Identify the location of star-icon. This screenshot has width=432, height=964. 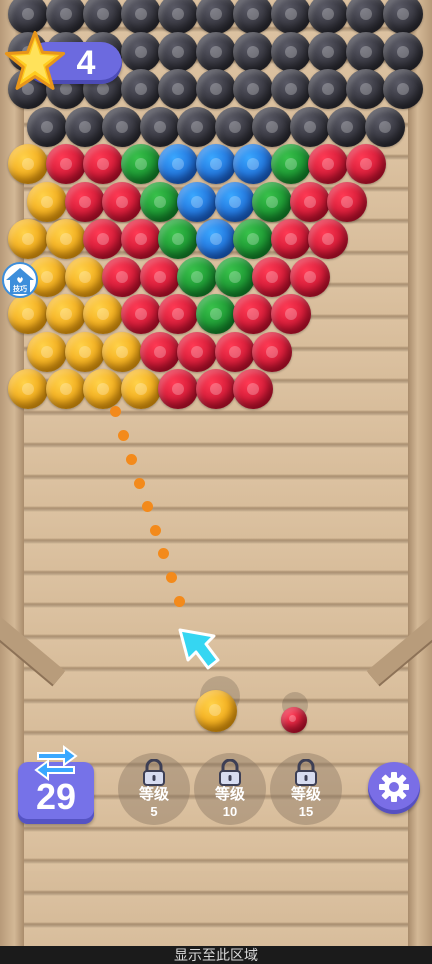
(35, 60).